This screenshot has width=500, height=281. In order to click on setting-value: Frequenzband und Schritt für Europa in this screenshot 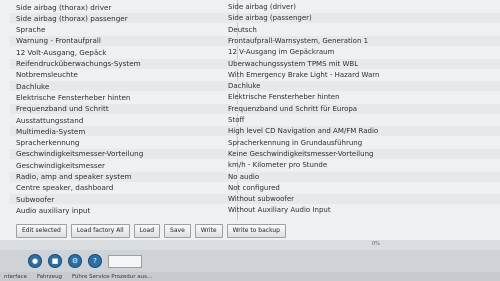, I will do `click(293, 108)`.